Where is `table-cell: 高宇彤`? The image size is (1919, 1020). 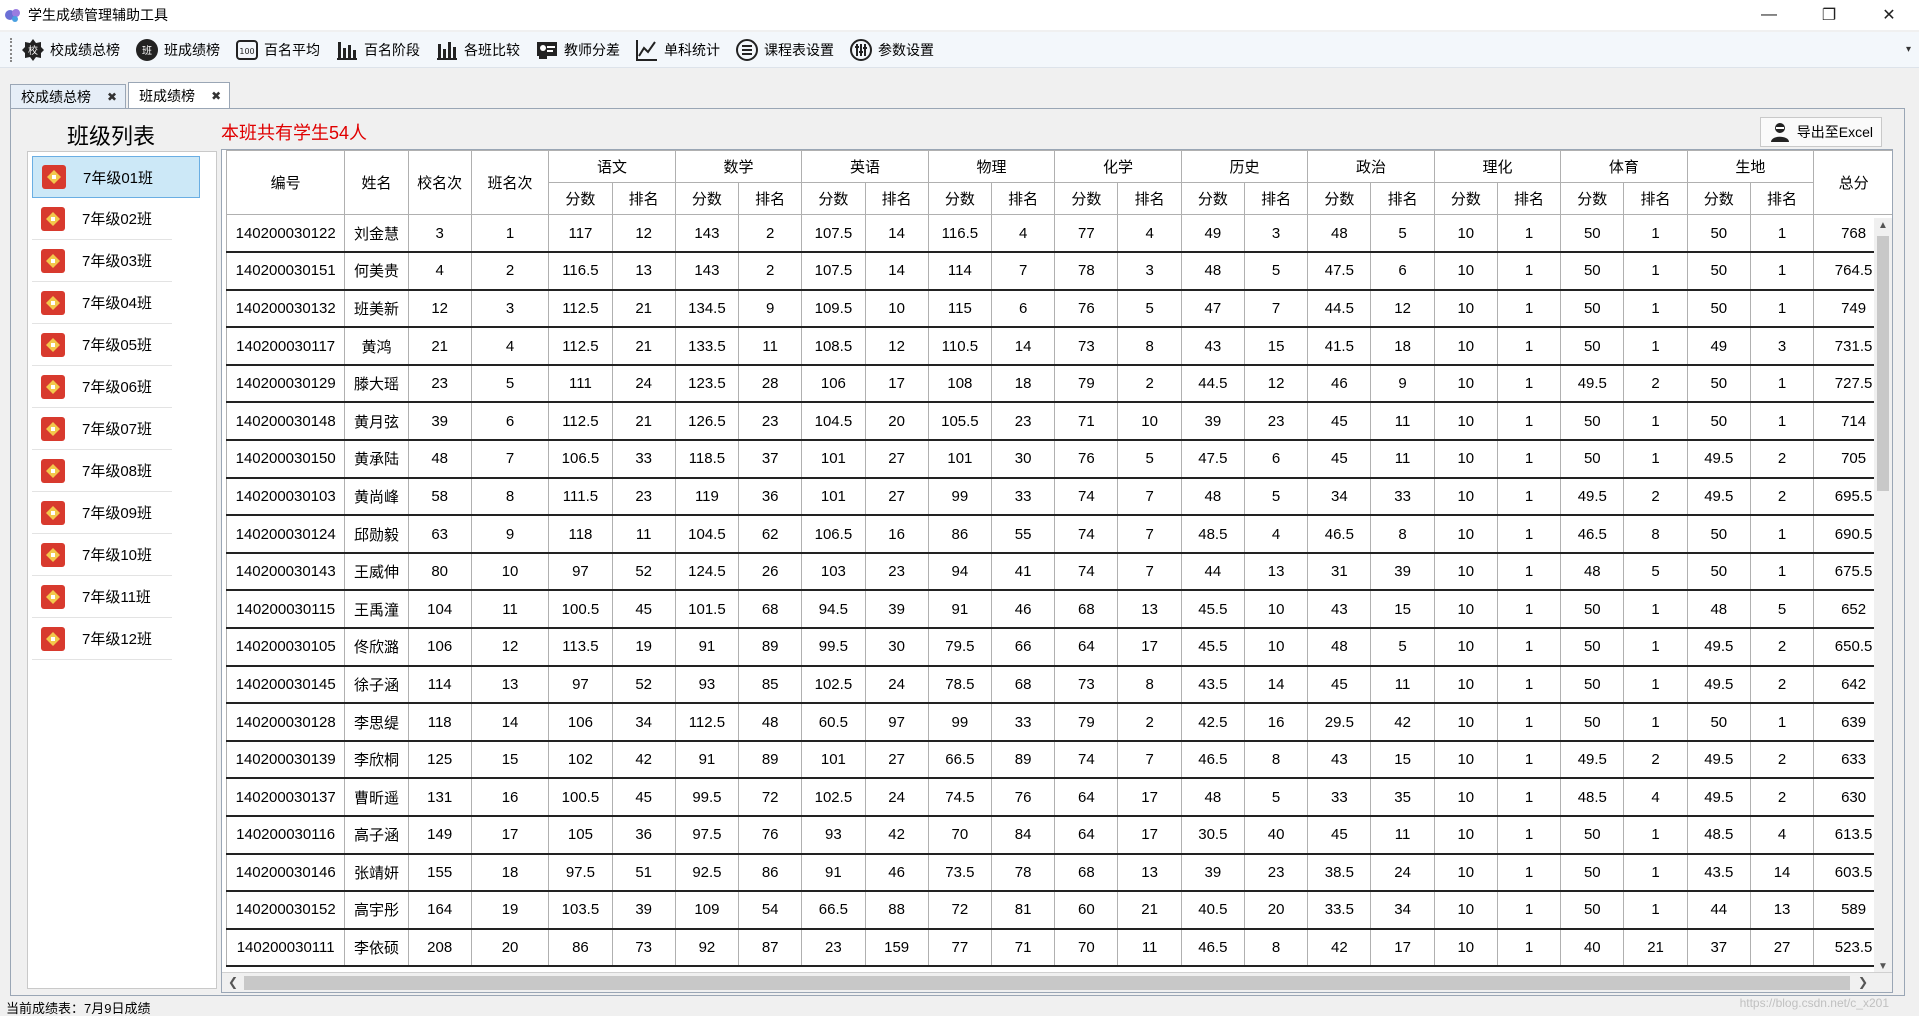
table-cell: 高宇彤 is located at coordinates (376, 910).